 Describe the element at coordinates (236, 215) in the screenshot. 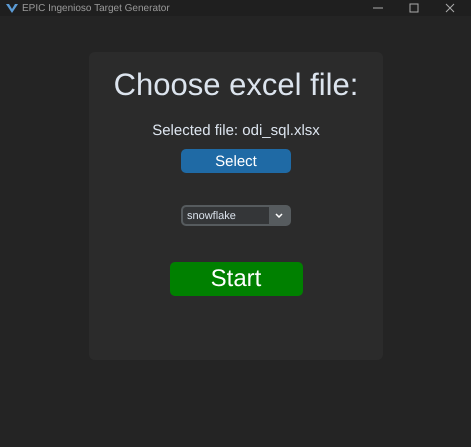

I see `dropdown: snowflake` at that location.